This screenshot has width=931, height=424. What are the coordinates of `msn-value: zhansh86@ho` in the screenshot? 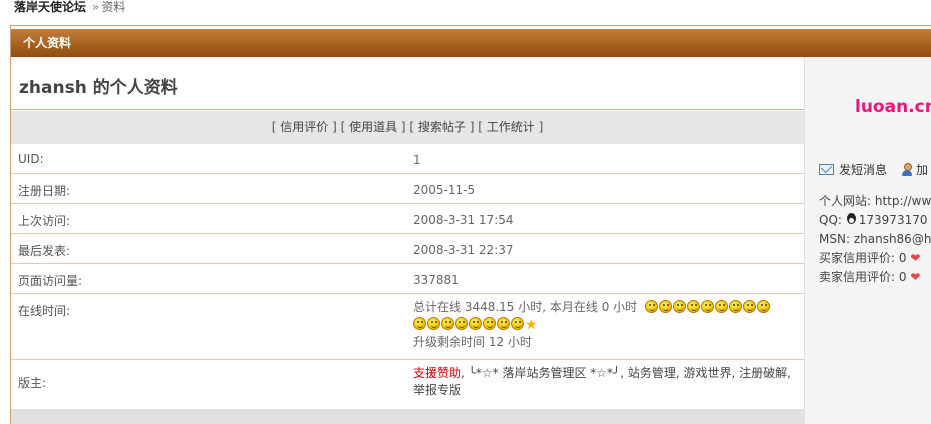 It's located at (892, 239).